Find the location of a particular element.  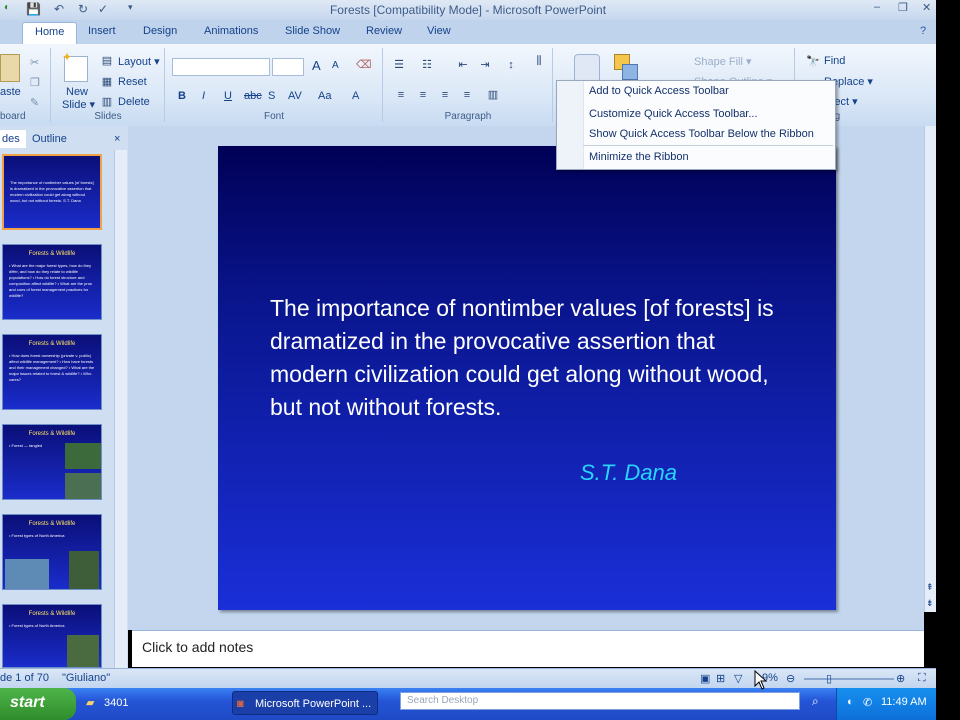

tab-outline: Outline is located at coordinates (49, 139).